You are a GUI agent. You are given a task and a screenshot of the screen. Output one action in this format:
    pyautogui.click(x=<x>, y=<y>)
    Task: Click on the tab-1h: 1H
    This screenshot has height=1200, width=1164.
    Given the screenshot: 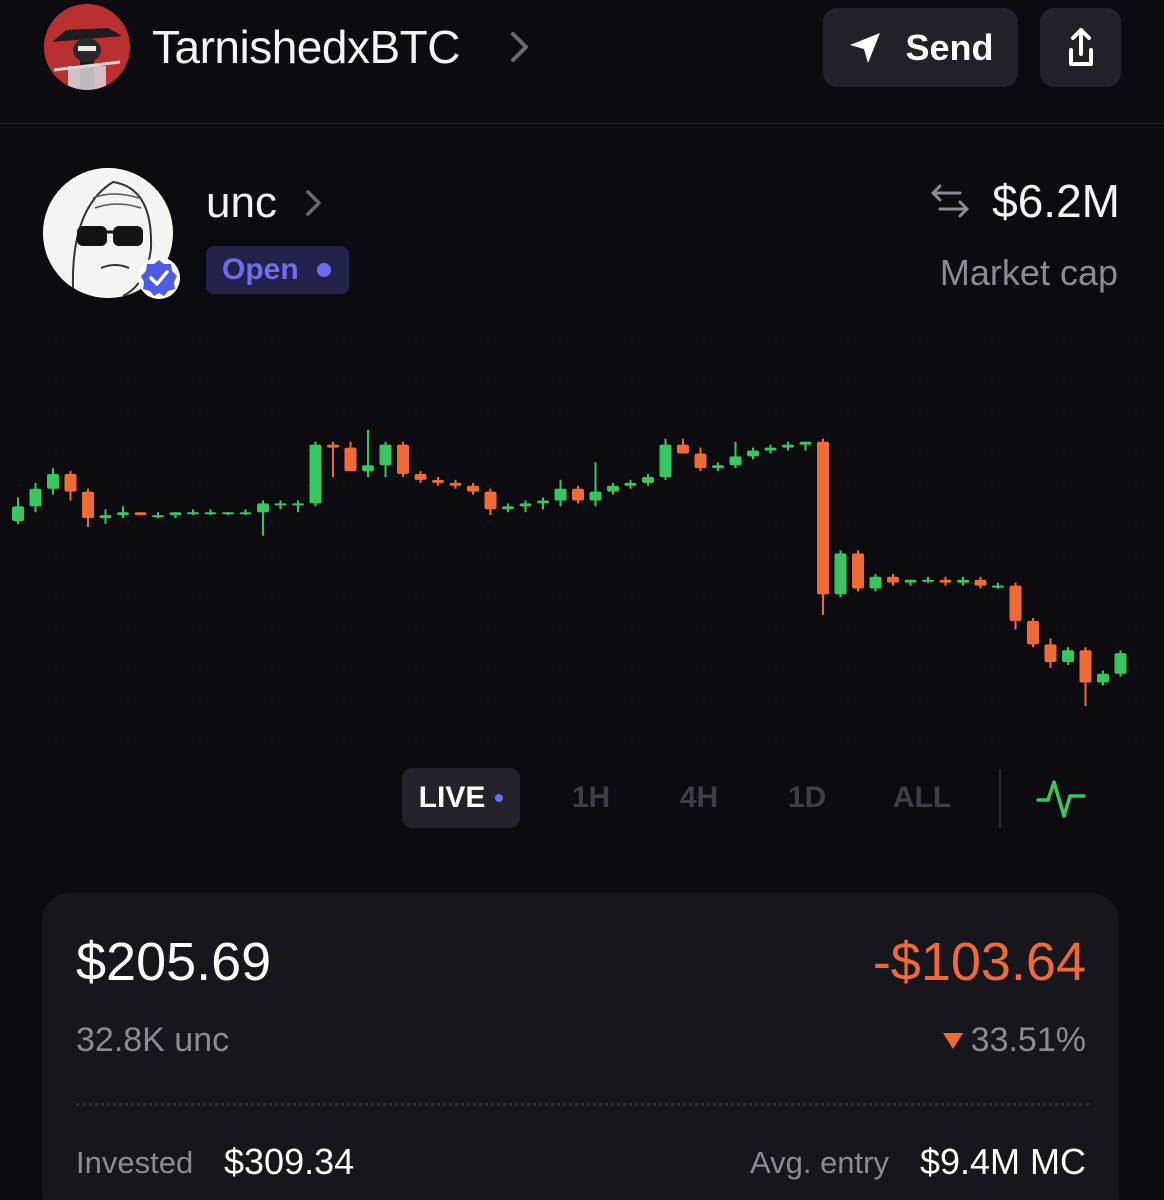 What is the action you would take?
    pyautogui.click(x=591, y=798)
    